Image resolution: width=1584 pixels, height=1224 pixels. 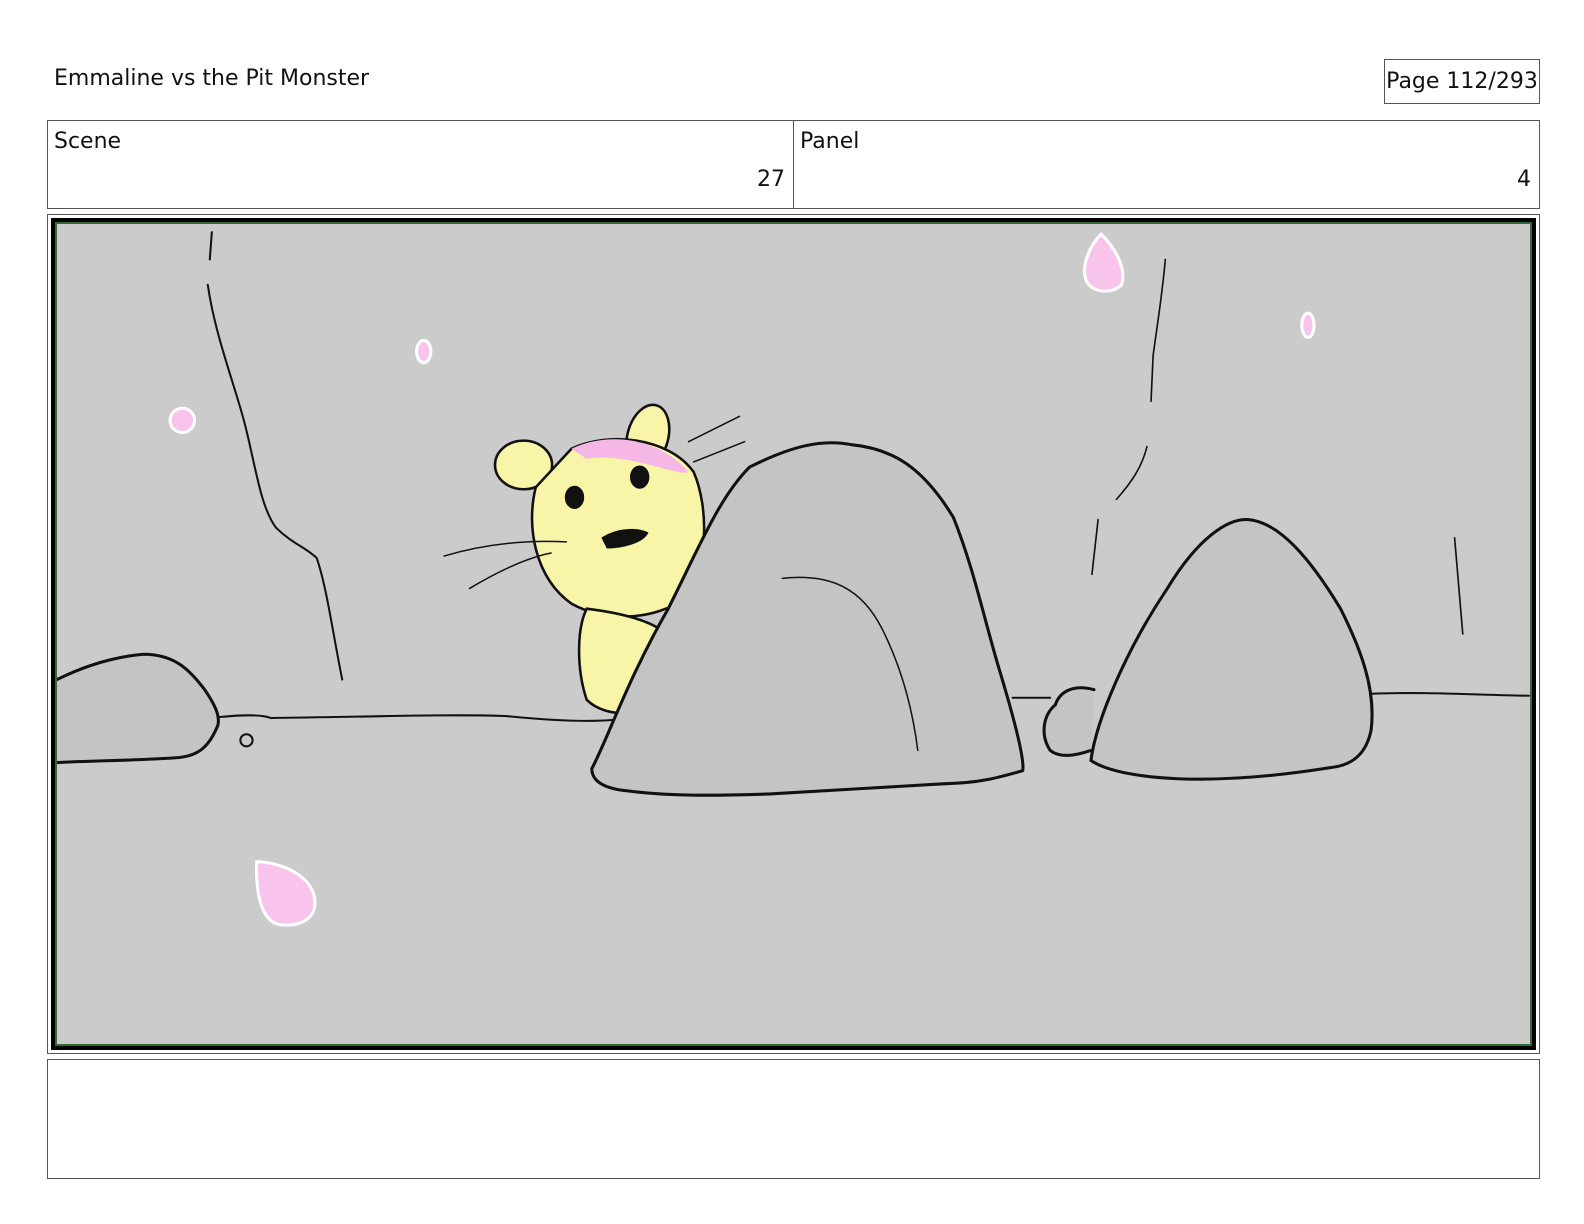 What do you see at coordinates (771, 179) in the screenshot?
I see `scene-number: 27` at bounding box center [771, 179].